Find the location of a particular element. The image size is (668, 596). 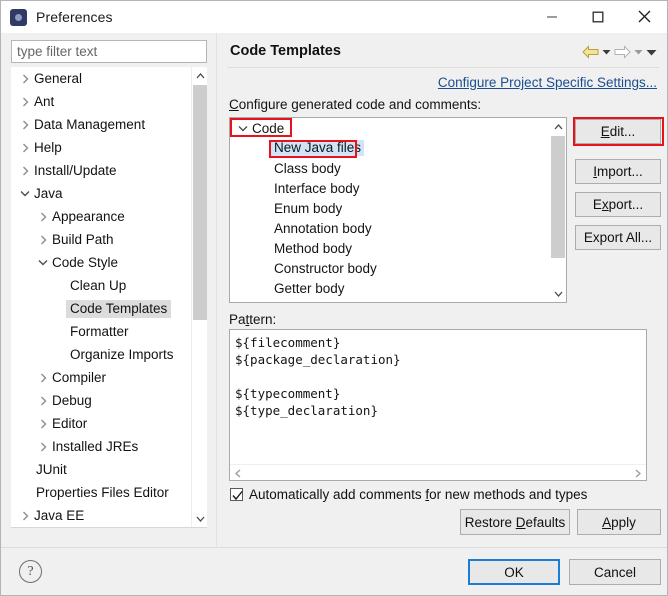

template-item-getter-body: Getter body is located at coordinates (398, 288).